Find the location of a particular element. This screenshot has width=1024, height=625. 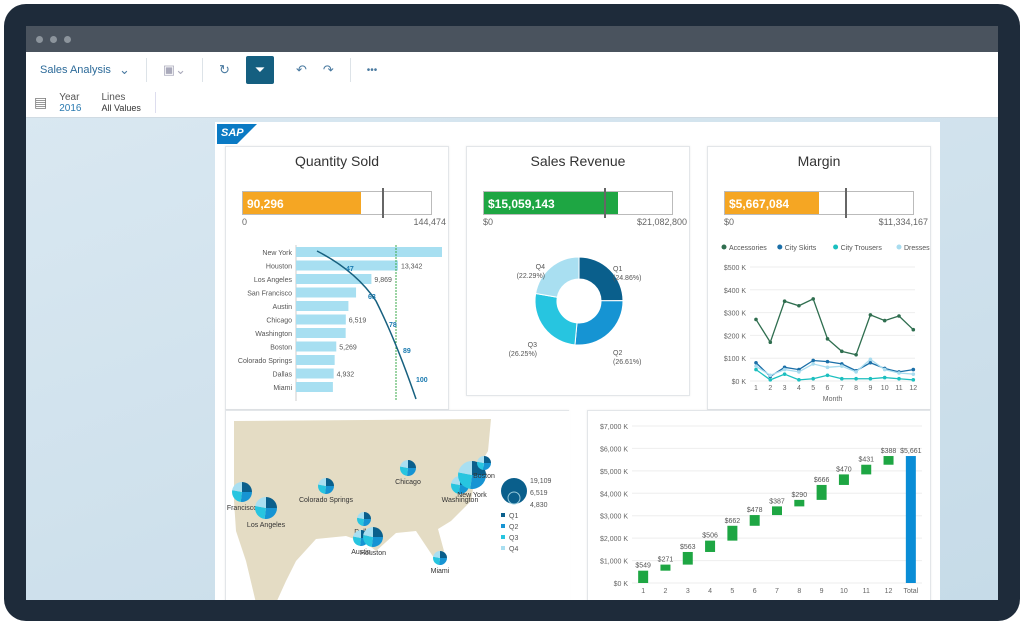

refresh-icon: ↻ is located at coordinates (224, 70).